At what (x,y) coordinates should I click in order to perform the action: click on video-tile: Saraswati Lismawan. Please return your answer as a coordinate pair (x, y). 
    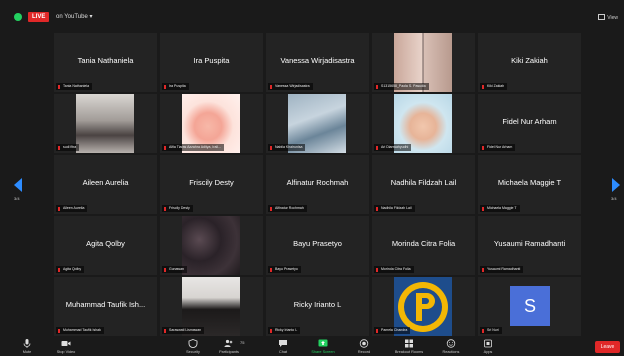
    Looking at the image, I should click on (211, 306).